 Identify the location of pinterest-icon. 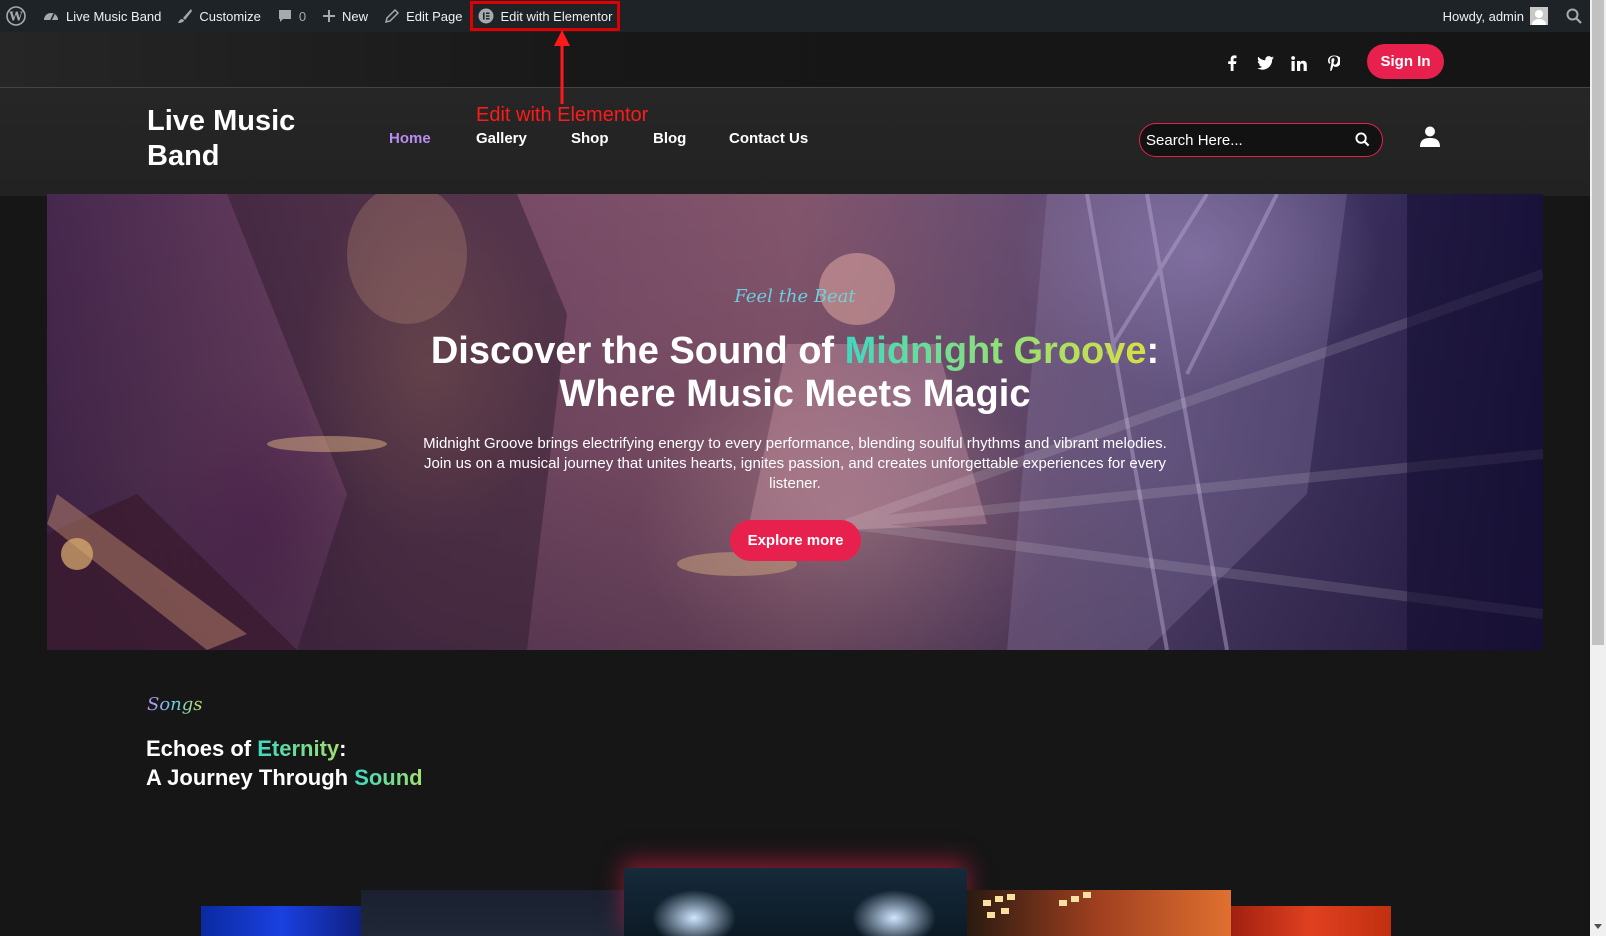
(1333, 63).